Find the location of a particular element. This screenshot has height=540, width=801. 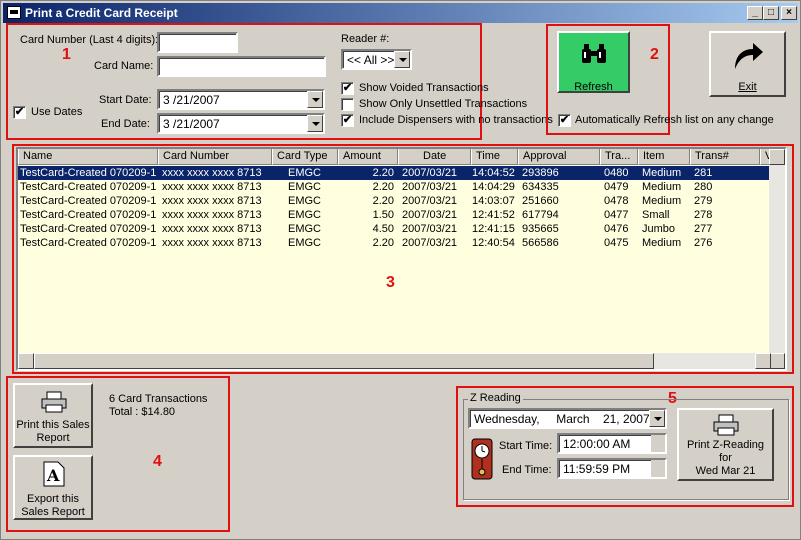

print-z-reading-label-1: Print Z-Reading is located at coordinates (725, 445).